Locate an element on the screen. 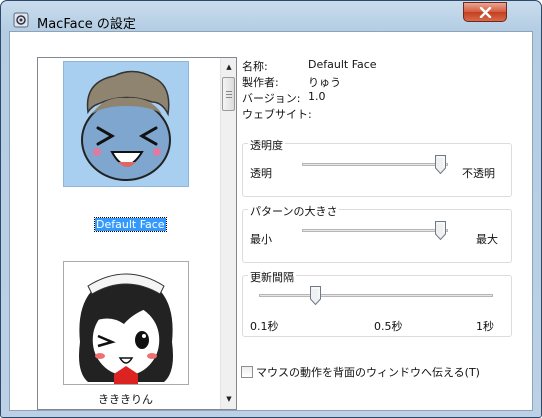 This screenshot has width=542, height=418. transparency-max-label: 不透明 is located at coordinates (478, 173).